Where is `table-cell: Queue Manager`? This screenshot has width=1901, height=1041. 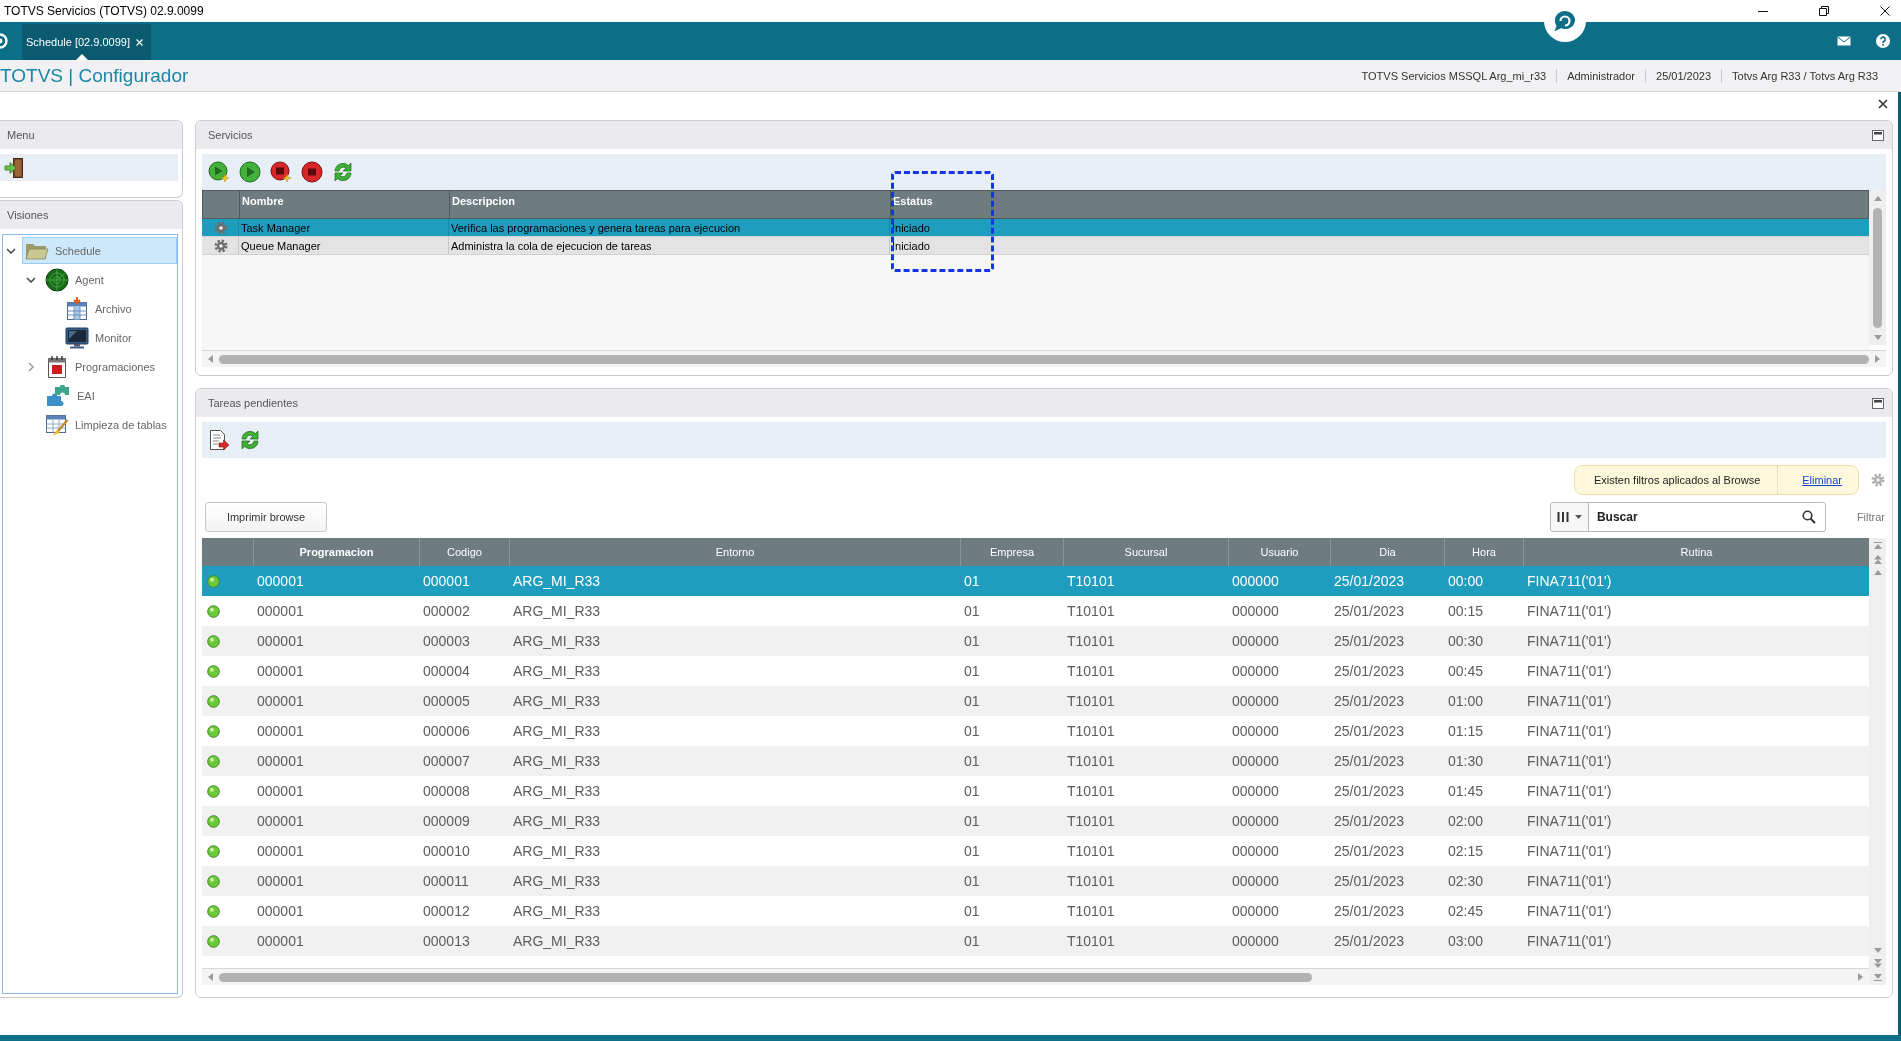
table-cell: Queue Manager is located at coordinates (343, 245).